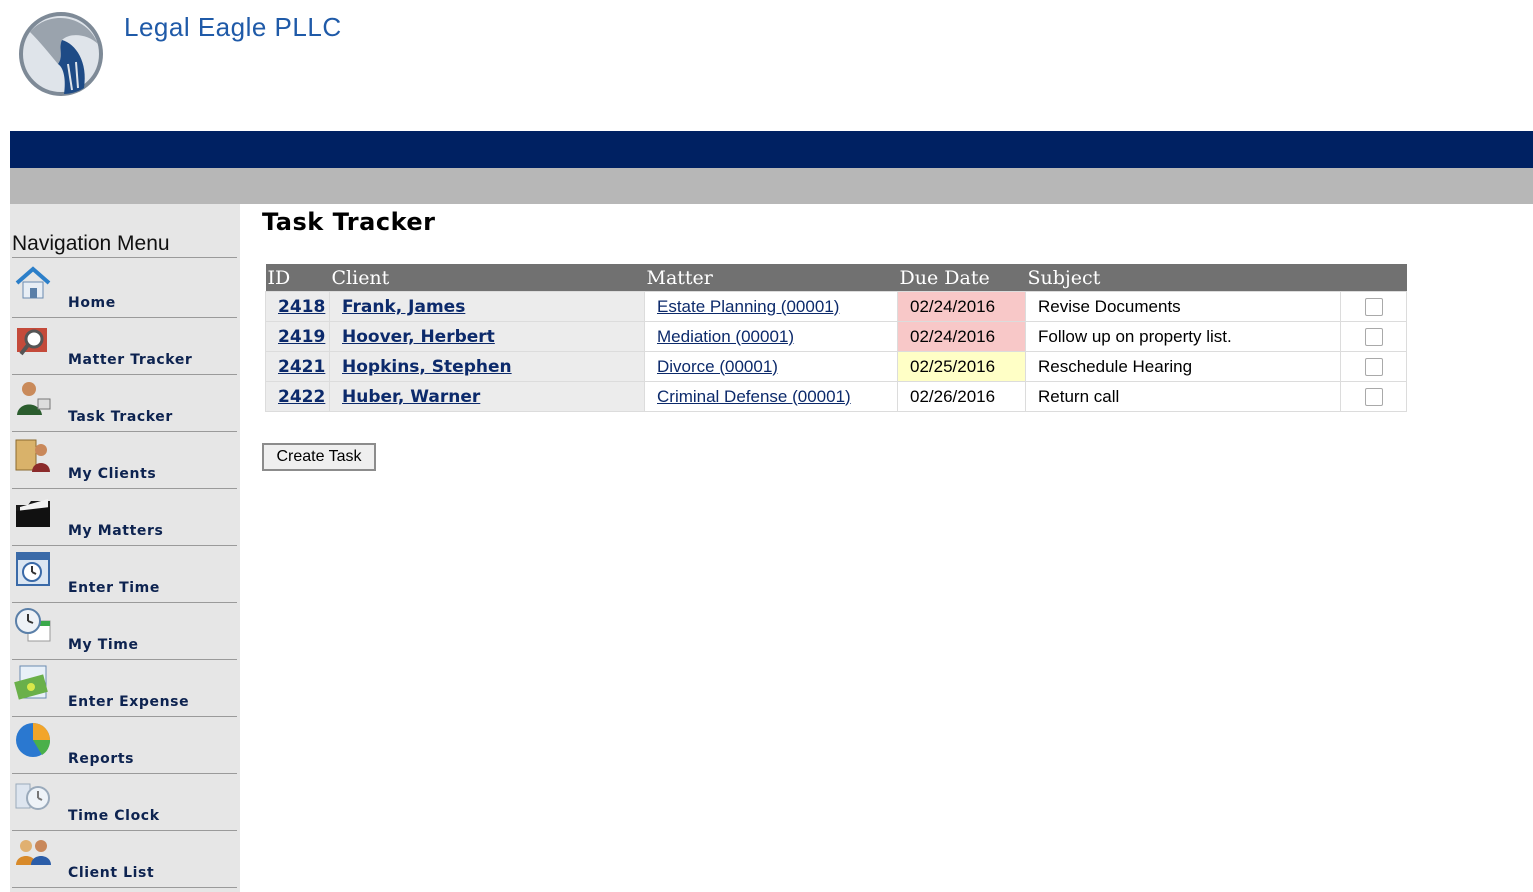 Image resolution: width=1533 pixels, height=892 pixels. What do you see at coordinates (1183, 278) in the screenshot?
I see `column-header-subject: Subject` at bounding box center [1183, 278].